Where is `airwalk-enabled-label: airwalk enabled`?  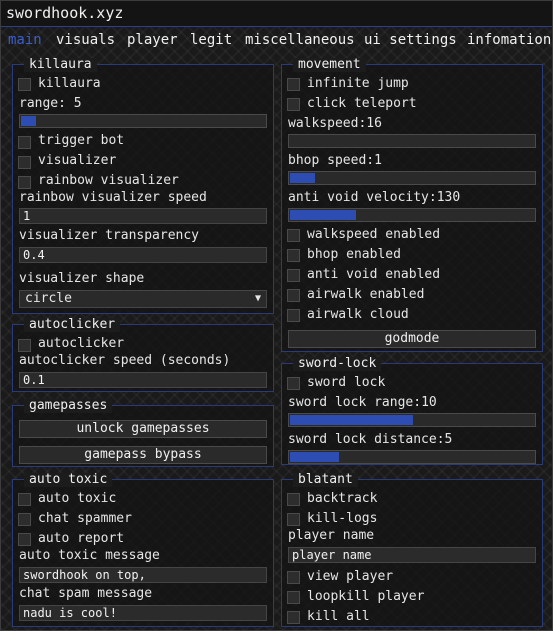
airwalk-enabled-label: airwalk enabled is located at coordinates (366, 294).